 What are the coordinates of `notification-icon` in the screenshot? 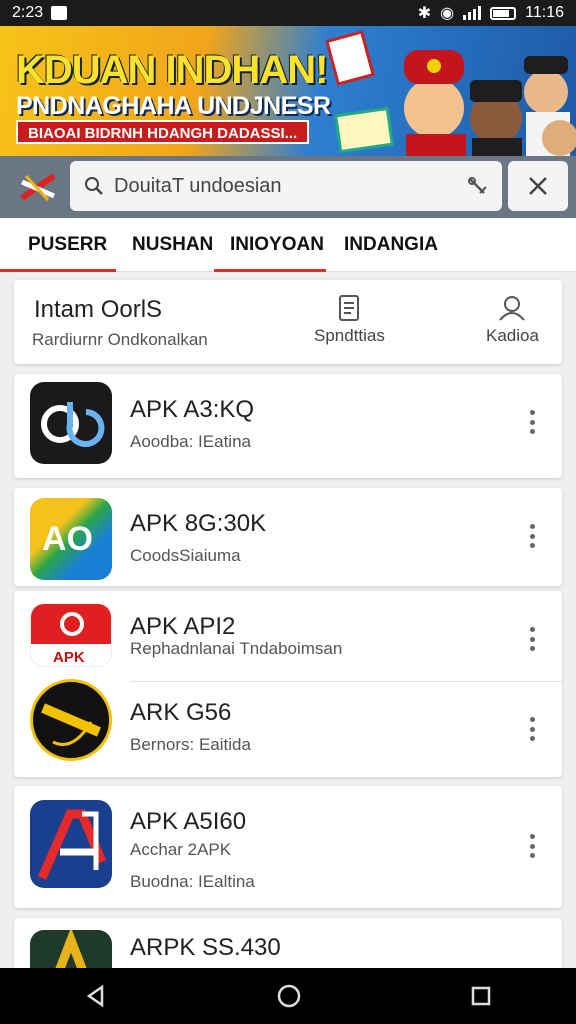 It's located at (59, 13).